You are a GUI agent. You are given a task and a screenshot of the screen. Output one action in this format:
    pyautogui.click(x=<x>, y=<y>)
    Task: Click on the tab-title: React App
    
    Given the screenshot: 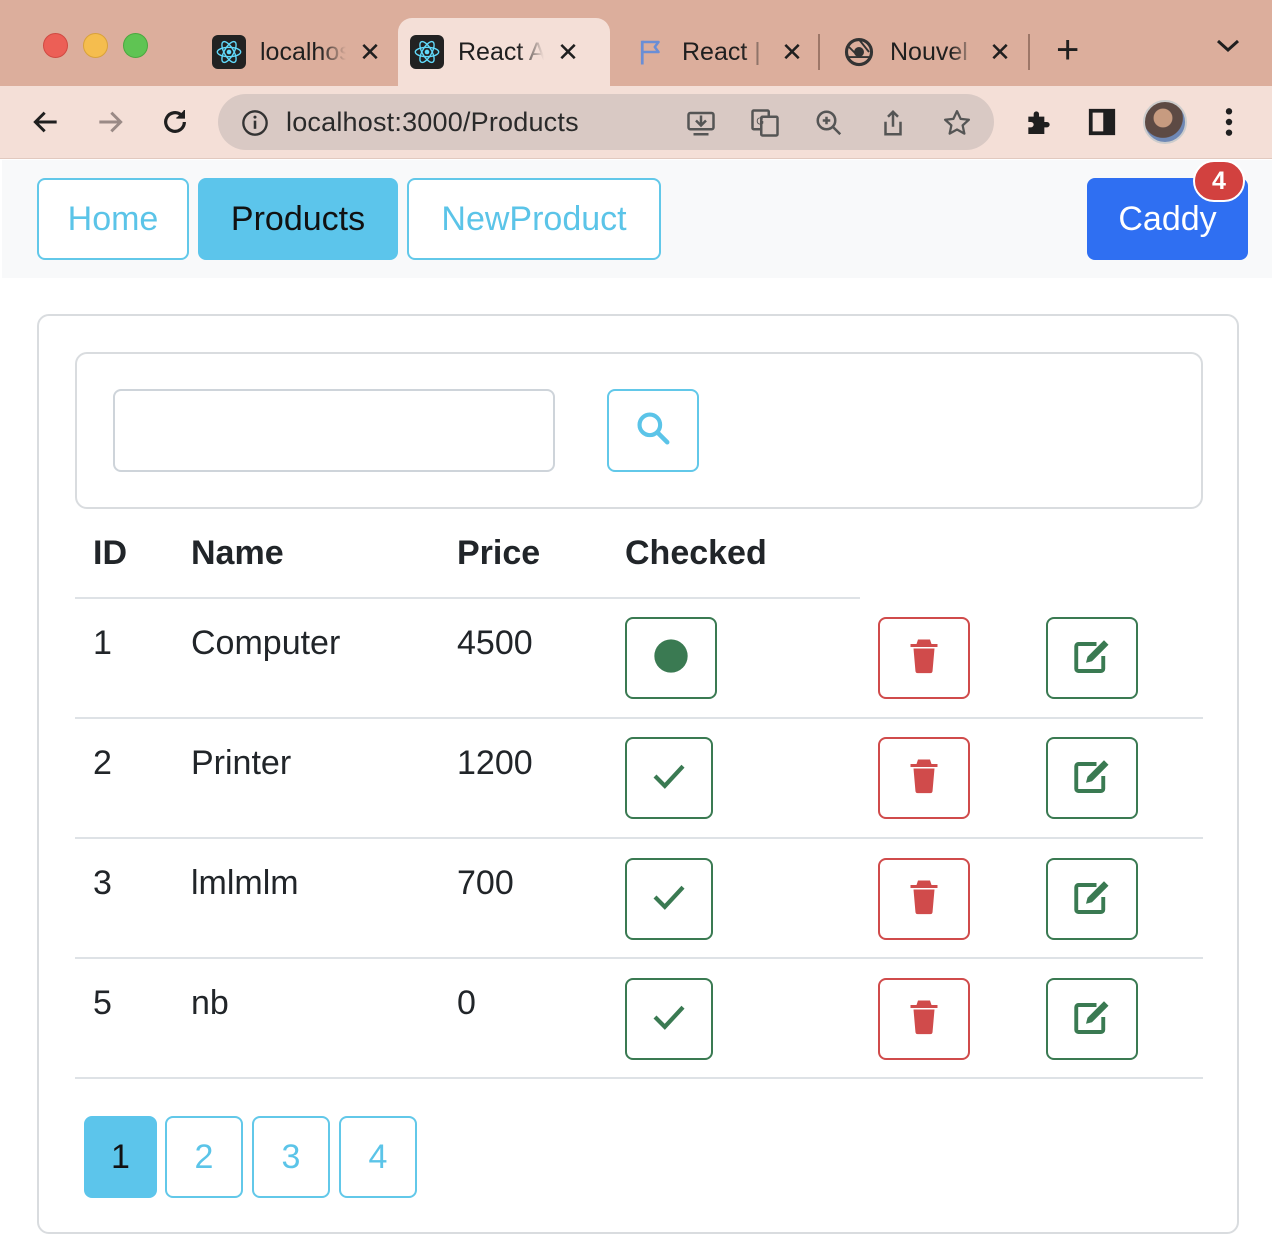 What is the action you would take?
    pyautogui.click(x=501, y=51)
    